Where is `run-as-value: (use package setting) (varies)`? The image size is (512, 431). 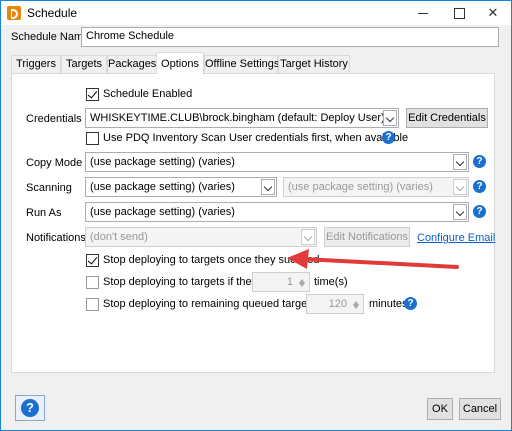 run-as-value: (use package setting) (varies) is located at coordinates (162, 212).